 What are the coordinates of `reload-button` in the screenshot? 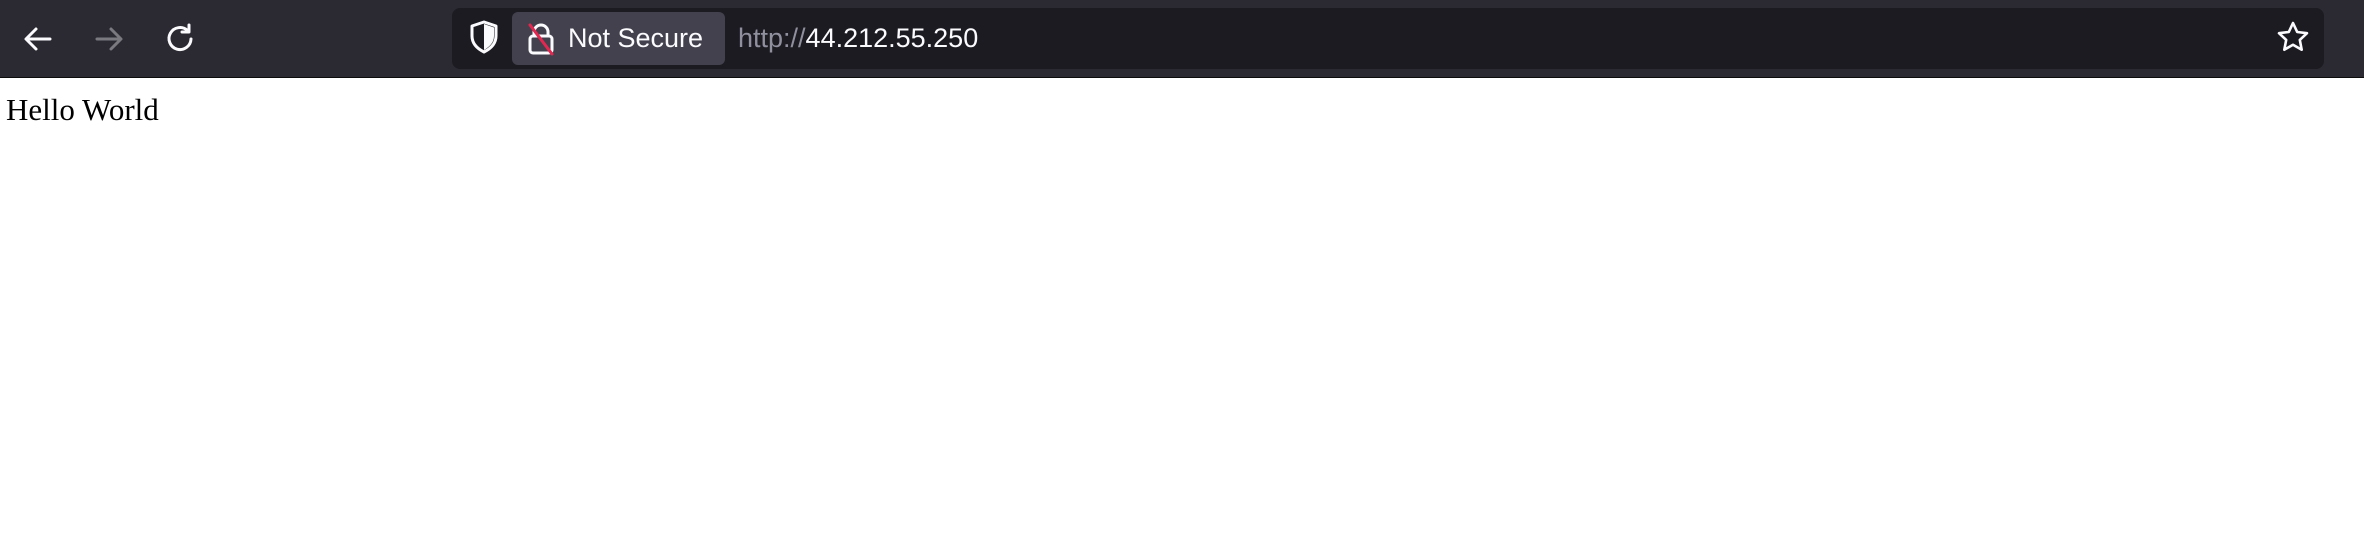 It's located at (181, 39).